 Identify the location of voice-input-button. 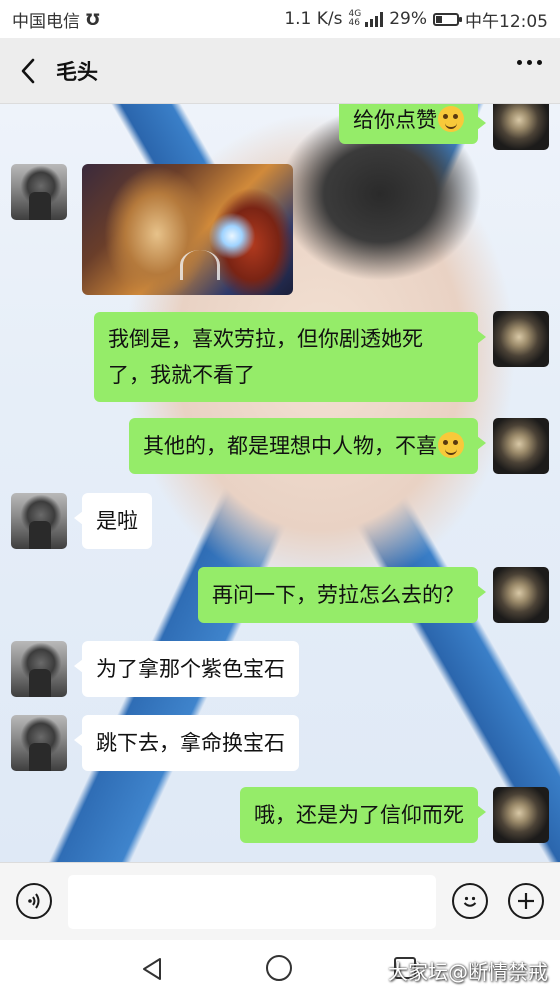
(34, 901).